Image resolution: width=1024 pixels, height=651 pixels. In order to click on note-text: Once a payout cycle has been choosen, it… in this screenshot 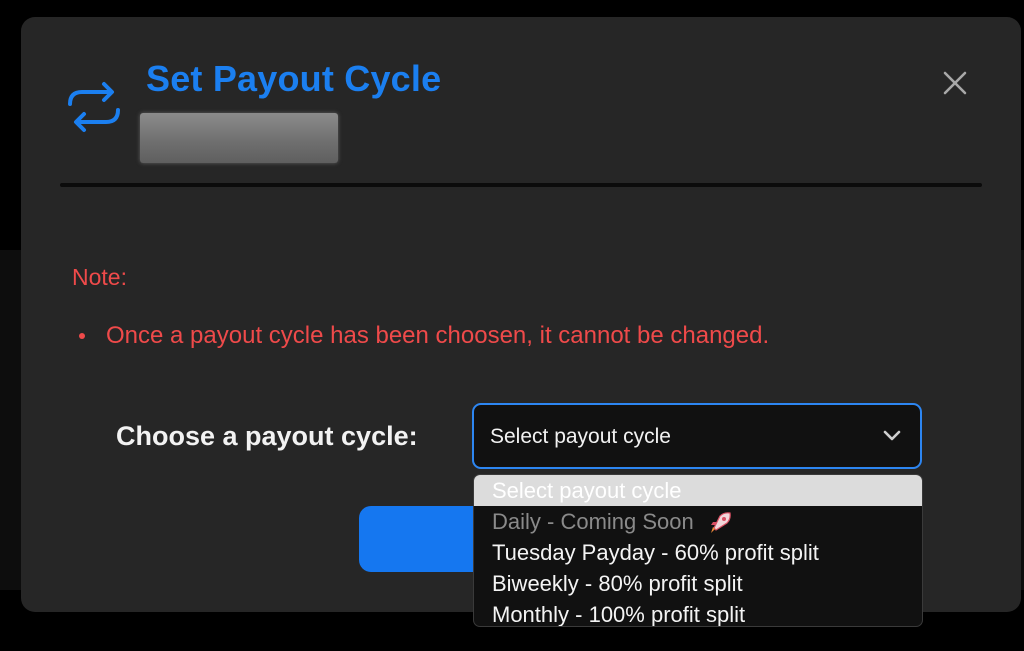, I will do `click(438, 335)`.